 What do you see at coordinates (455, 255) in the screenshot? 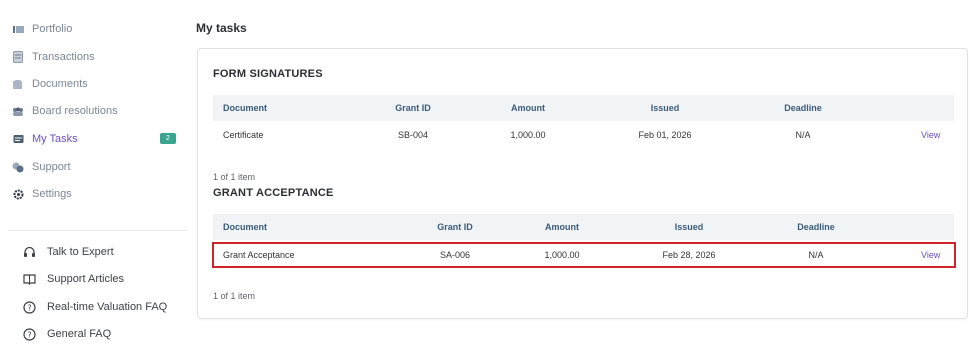
I see `cell-grant-id: SA-006` at bounding box center [455, 255].